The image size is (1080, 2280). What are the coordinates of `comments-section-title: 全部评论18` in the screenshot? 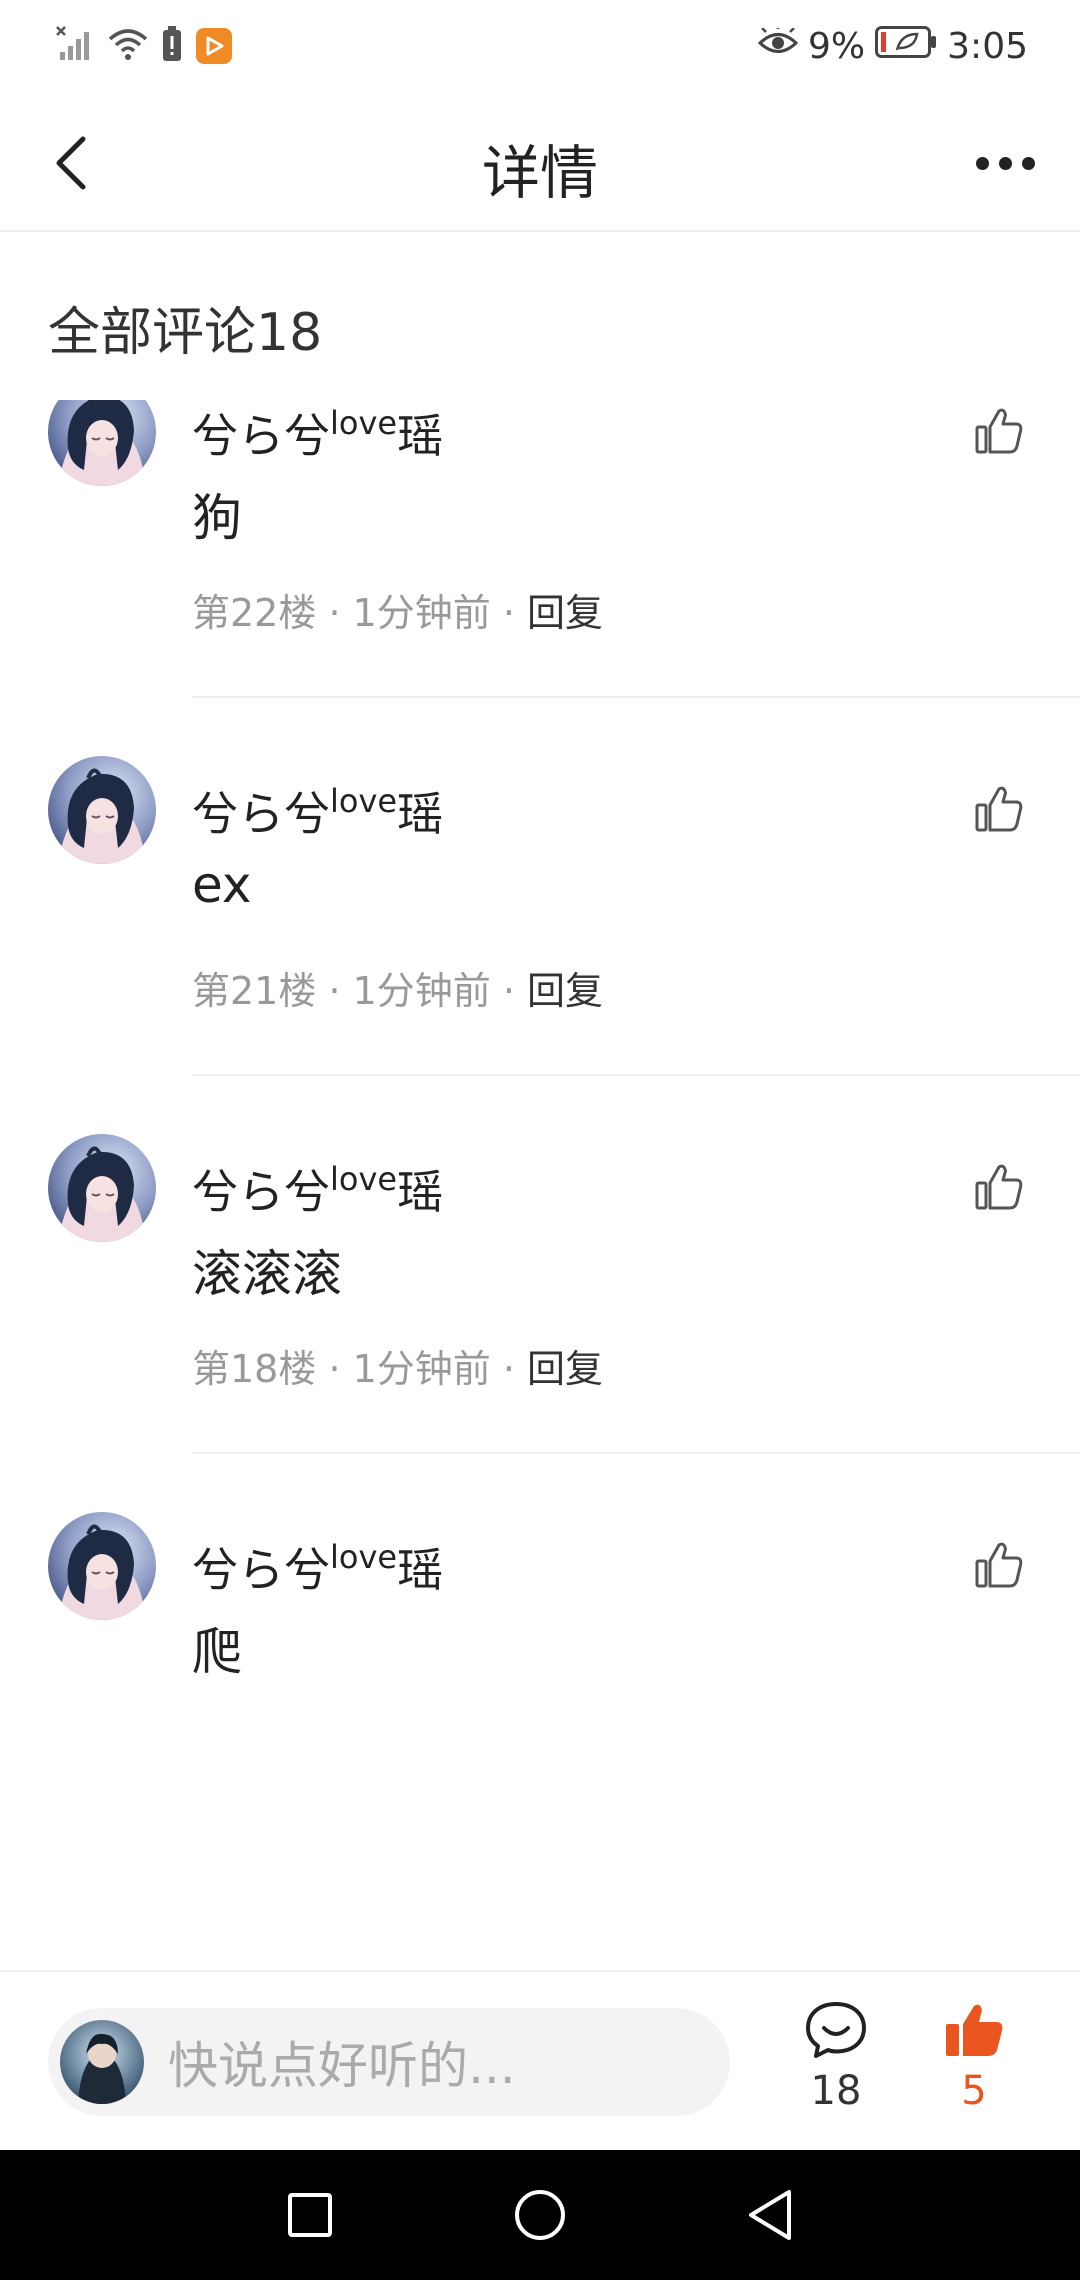 It's located at (185, 333).